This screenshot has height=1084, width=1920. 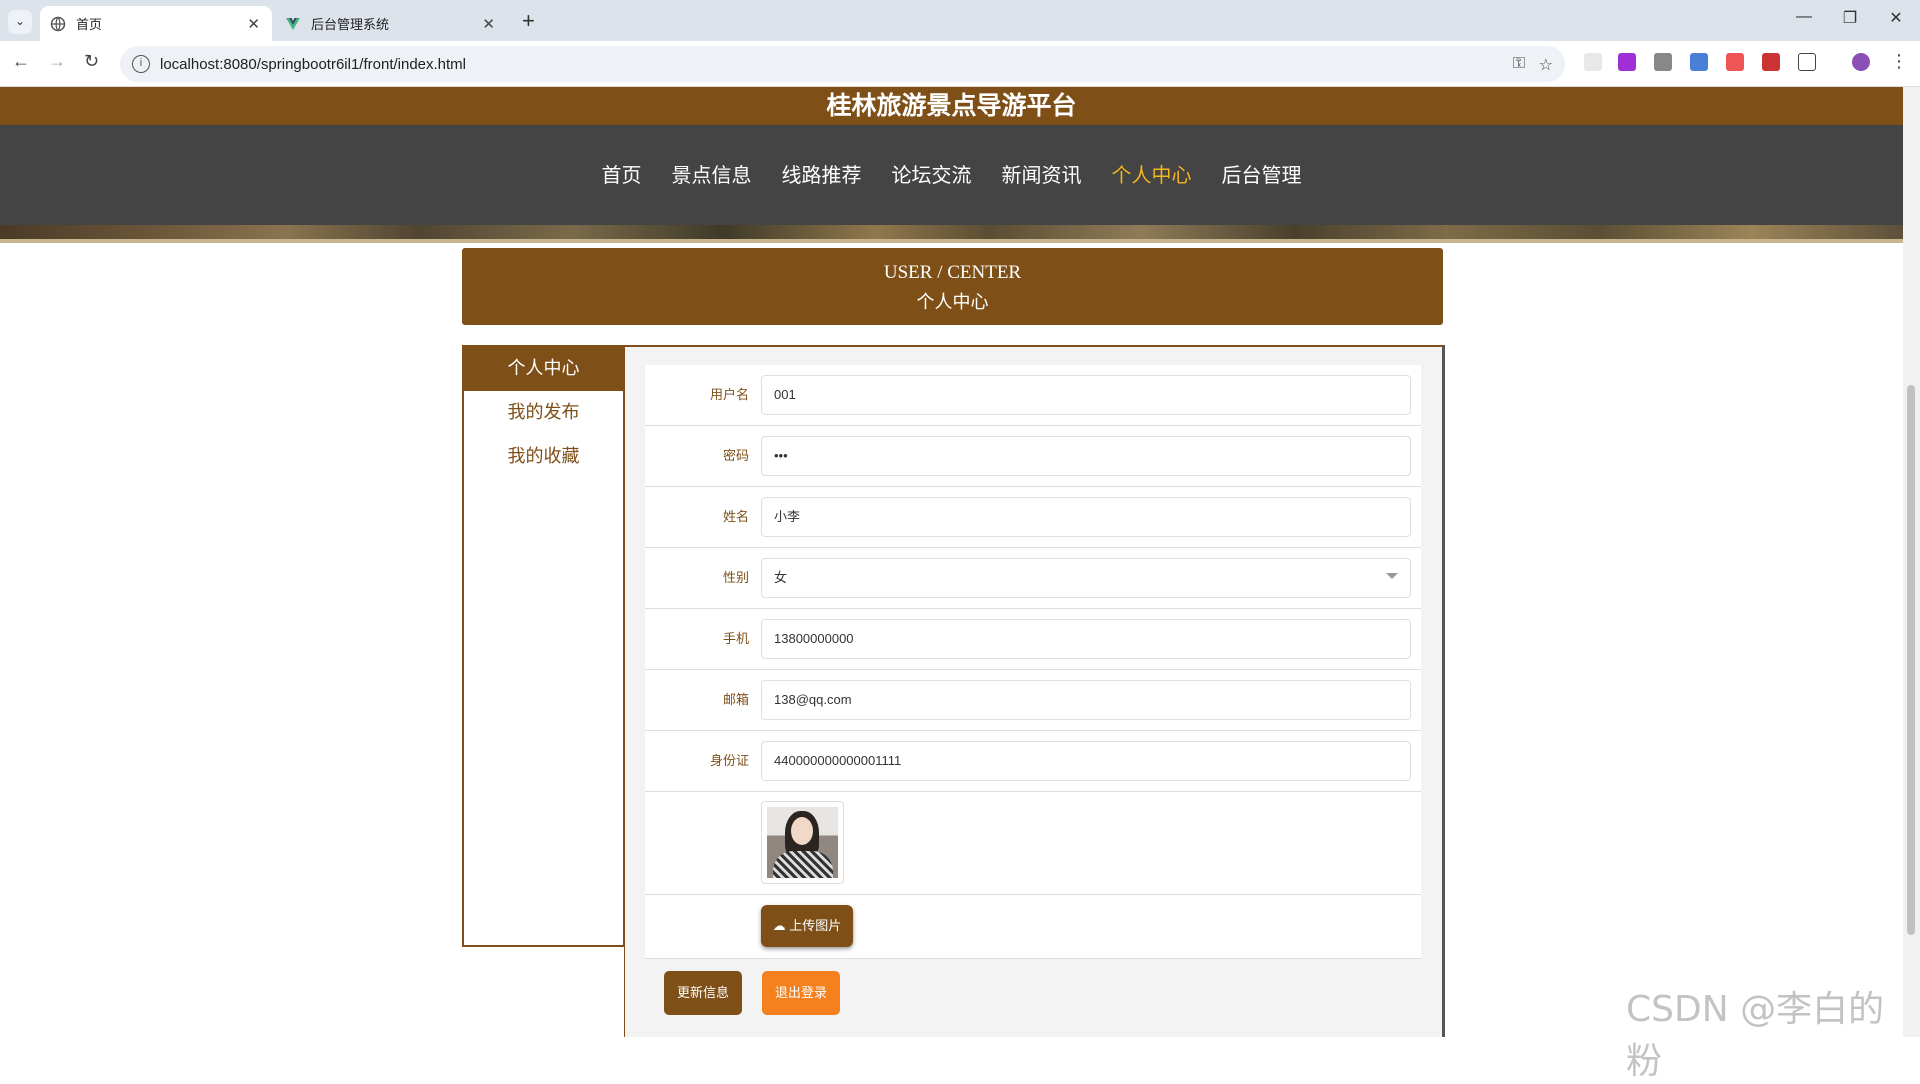 What do you see at coordinates (801, 993) in the screenshot?
I see `logout-button: 退出登录` at bounding box center [801, 993].